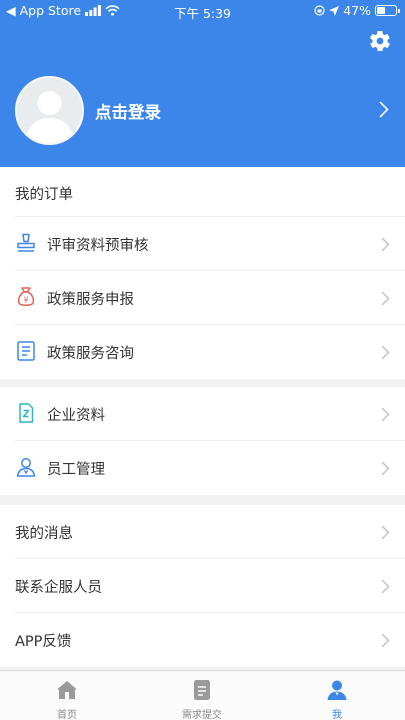  I want to click on location-arrow-icon, so click(334, 10).